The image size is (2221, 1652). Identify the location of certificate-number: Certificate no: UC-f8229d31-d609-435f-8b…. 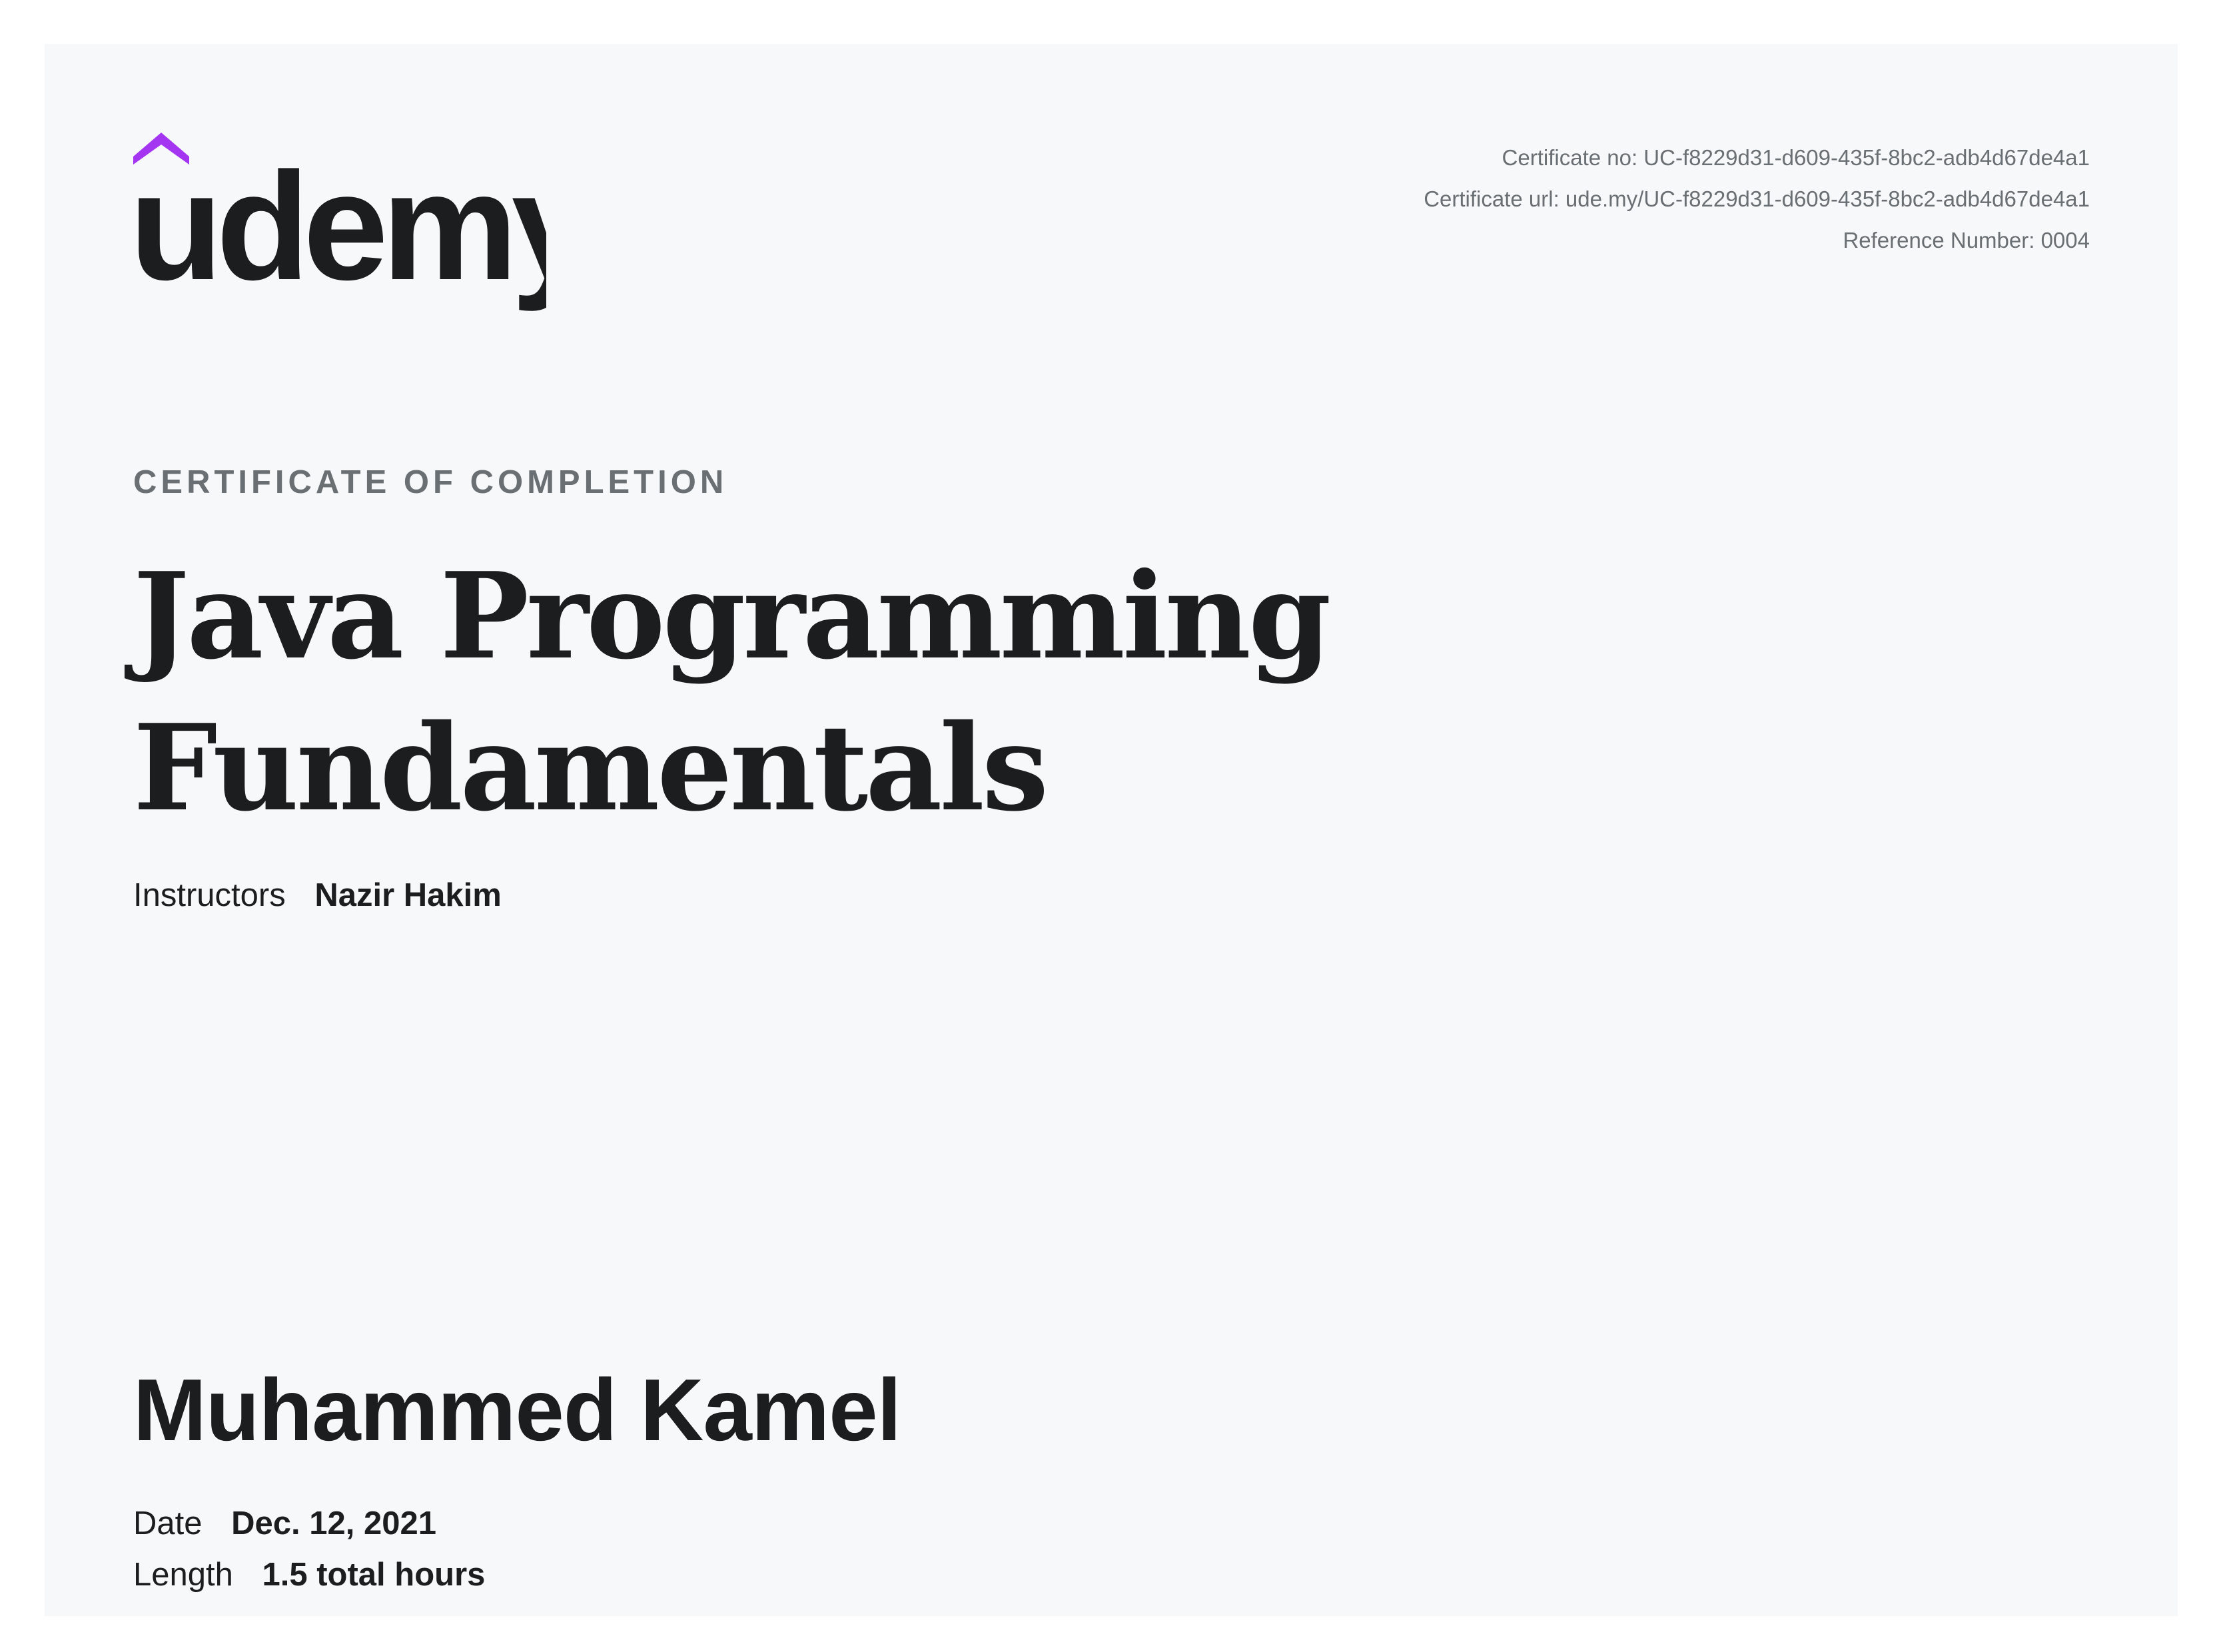
(1796, 157).